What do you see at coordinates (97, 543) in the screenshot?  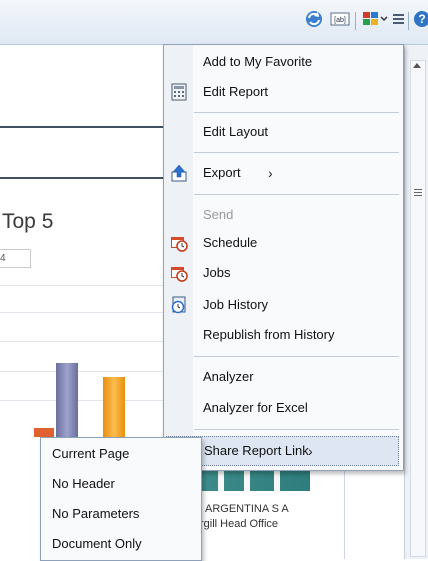 I see `submenu-item-label: Document Only` at bounding box center [97, 543].